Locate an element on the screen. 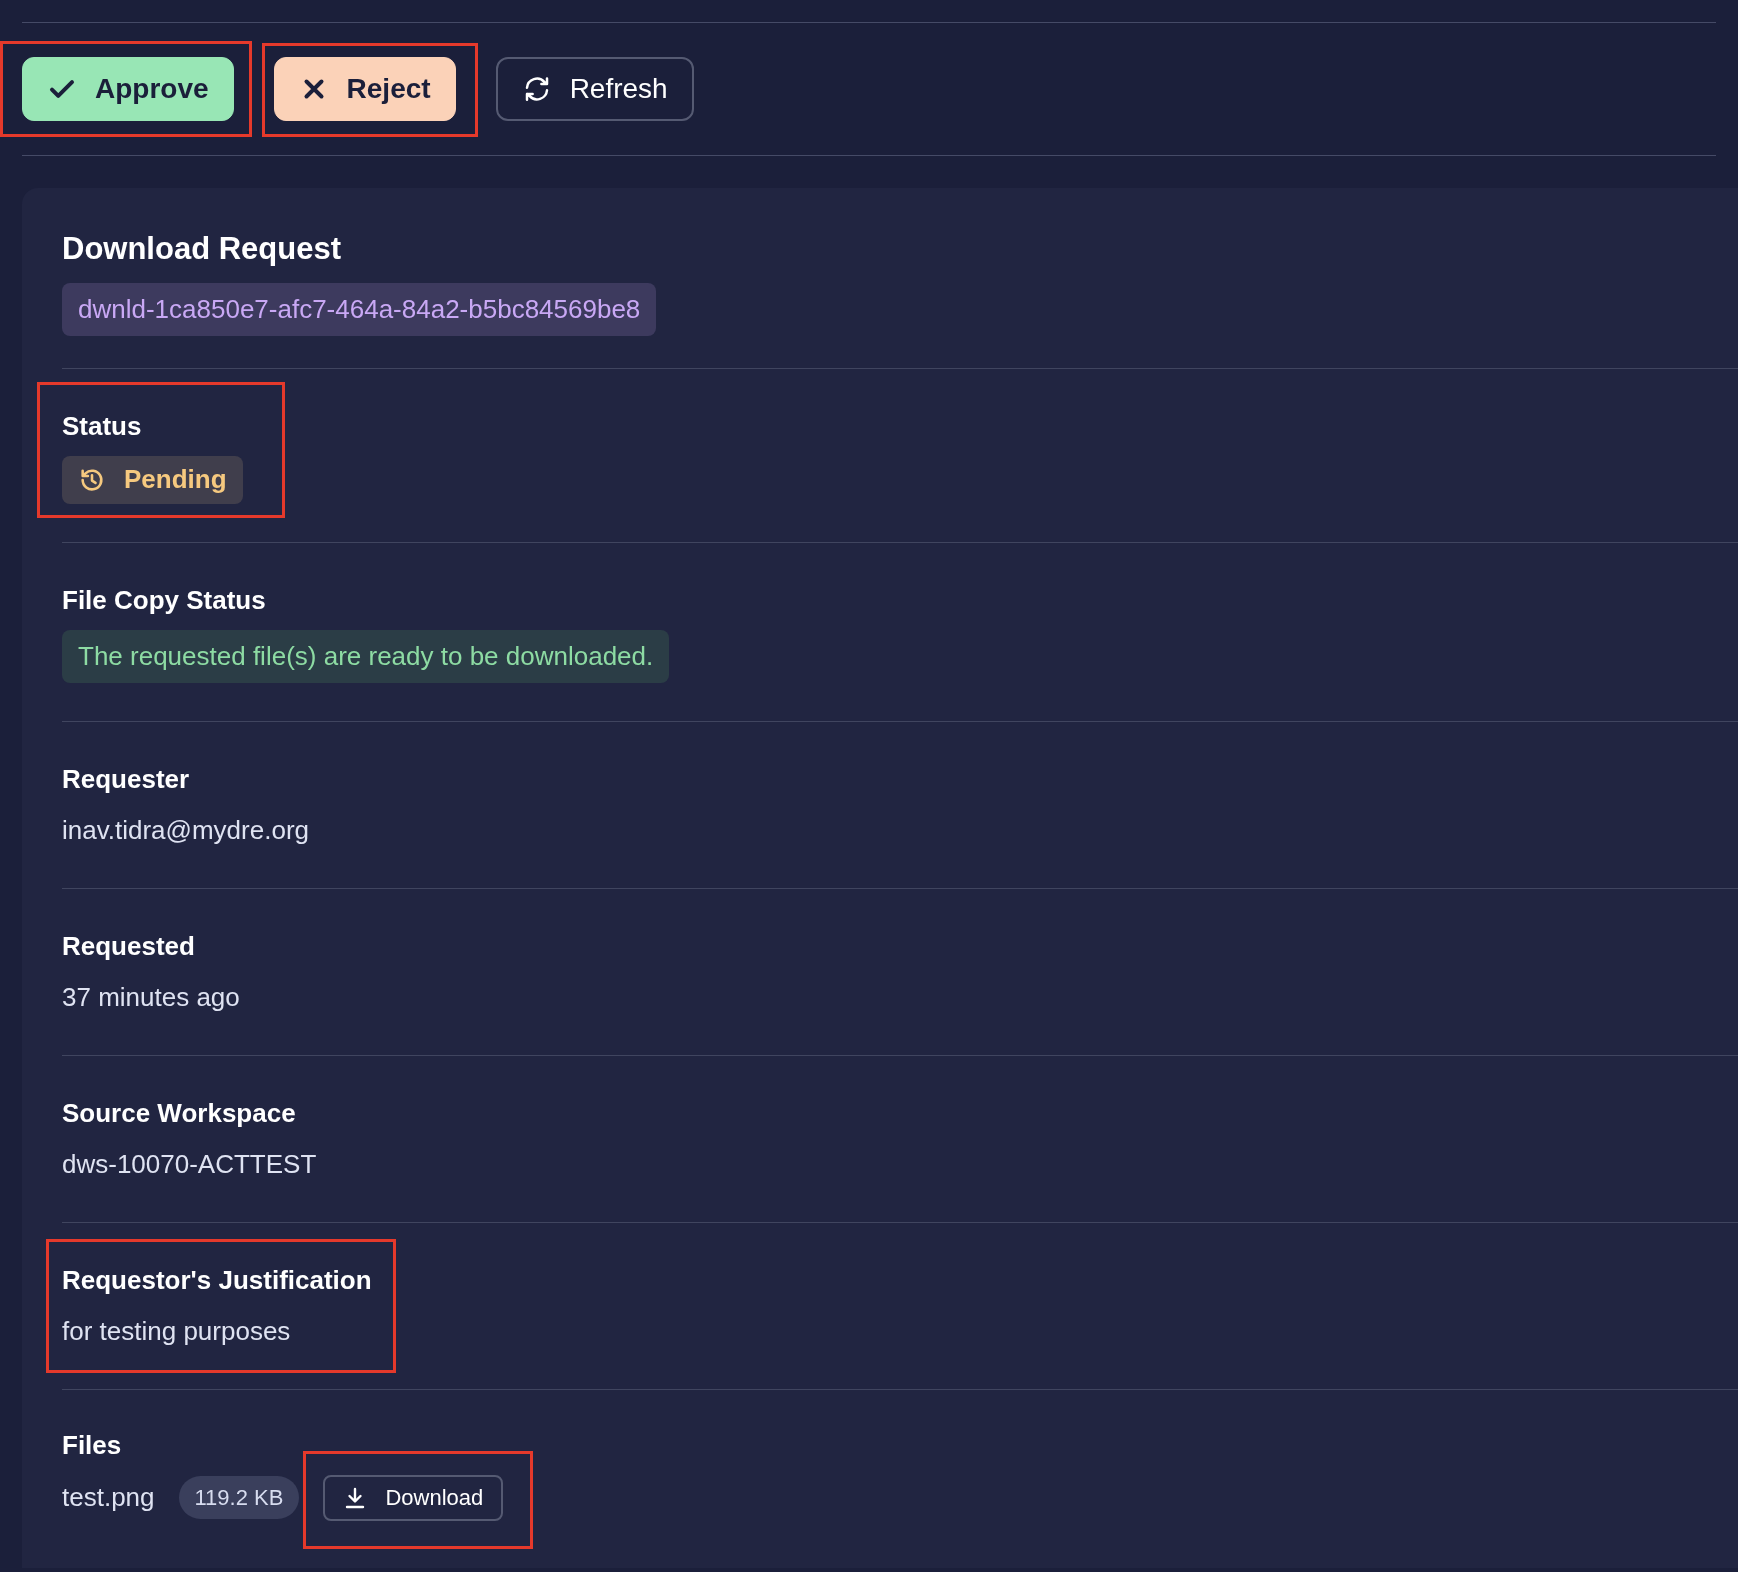 The width and height of the screenshot is (1738, 1572). field-value: for testing purposes is located at coordinates (176, 1331).